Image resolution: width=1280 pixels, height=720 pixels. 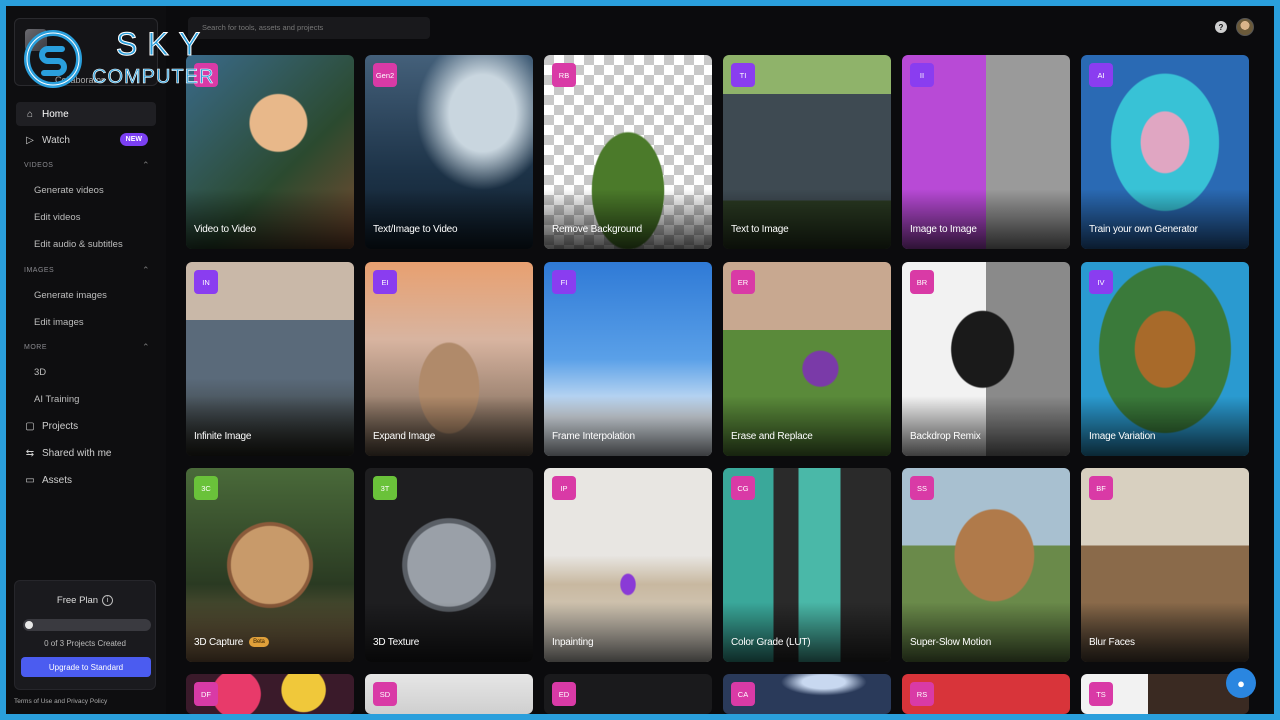 What do you see at coordinates (86, 140) in the screenshot?
I see `sidebar-item-watch: ▷ Watch NEW` at bounding box center [86, 140].